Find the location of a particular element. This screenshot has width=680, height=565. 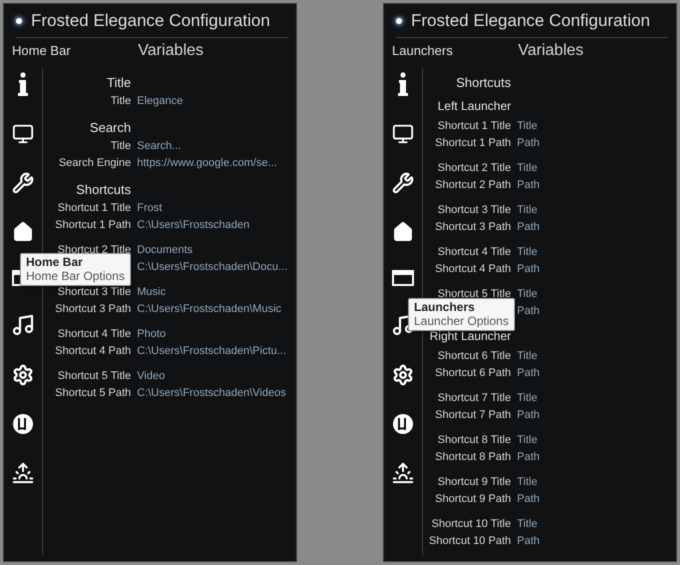

field-label: Shortcut 7 Title is located at coordinates (473, 398).